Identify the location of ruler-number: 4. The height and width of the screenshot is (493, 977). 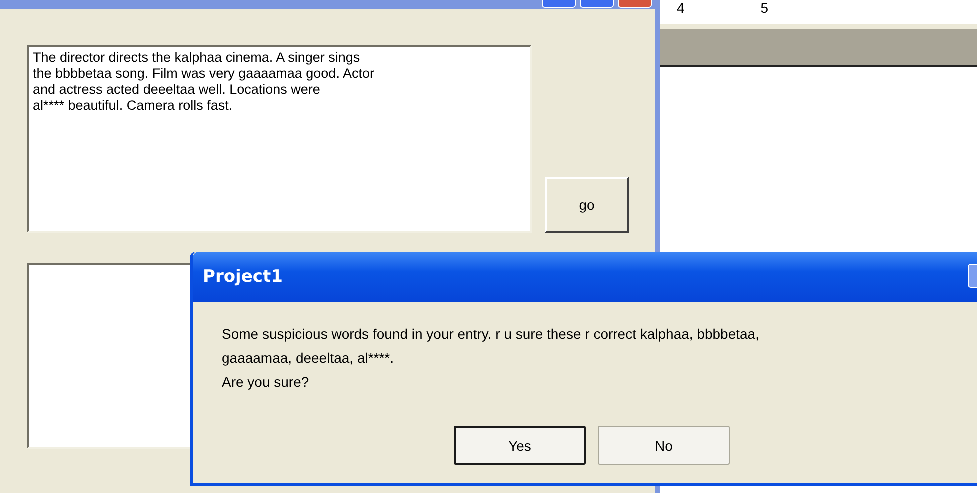
(681, 9).